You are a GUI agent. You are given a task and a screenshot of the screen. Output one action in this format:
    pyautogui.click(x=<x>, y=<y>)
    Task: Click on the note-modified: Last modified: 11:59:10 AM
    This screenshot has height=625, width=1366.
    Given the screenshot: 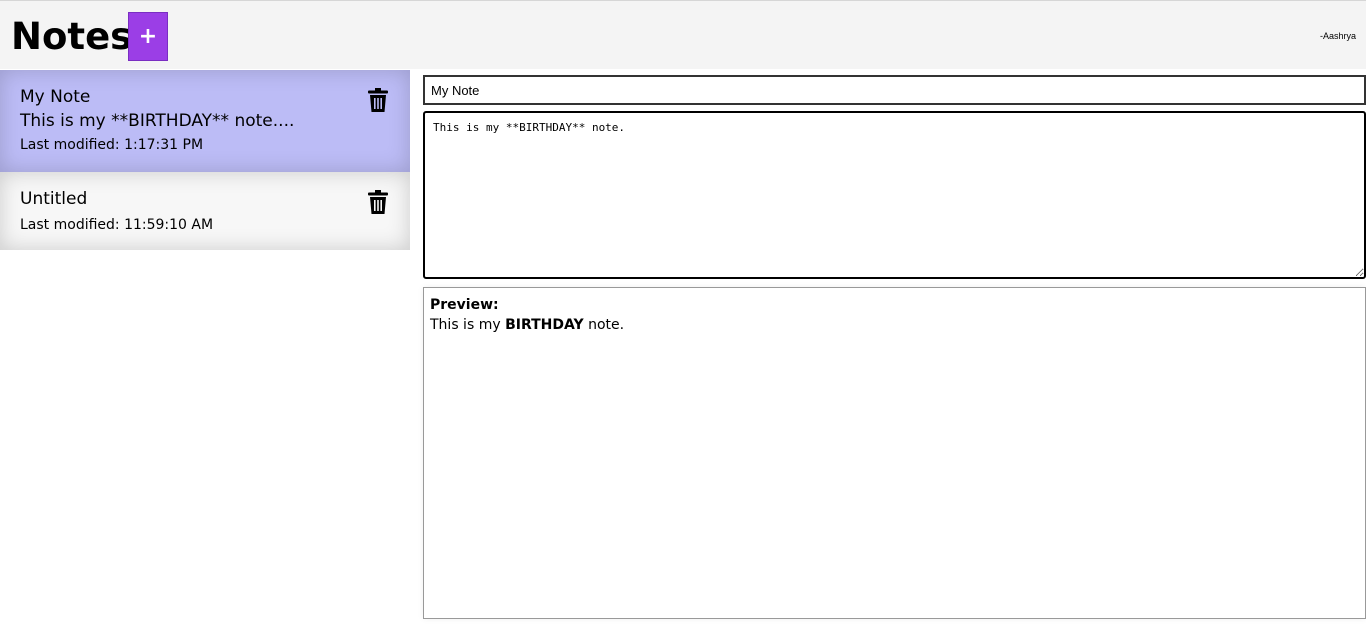 What is the action you would take?
    pyautogui.click(x=117, y=225)
    